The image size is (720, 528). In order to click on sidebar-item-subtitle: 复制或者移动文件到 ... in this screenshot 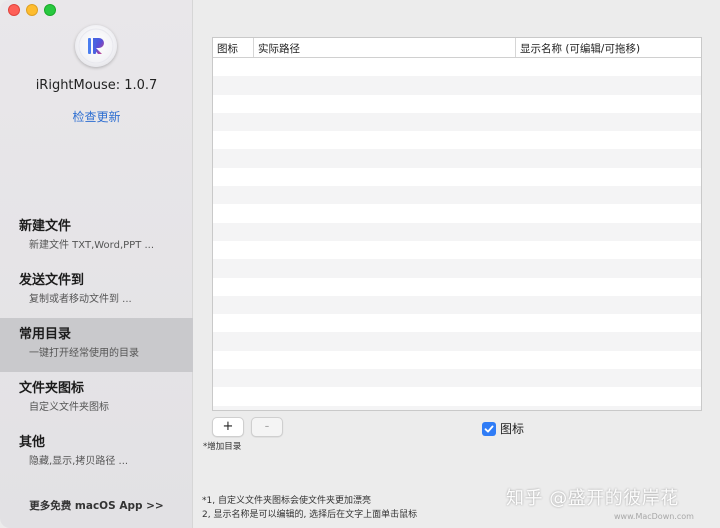, I will do `click(80, 299)`.